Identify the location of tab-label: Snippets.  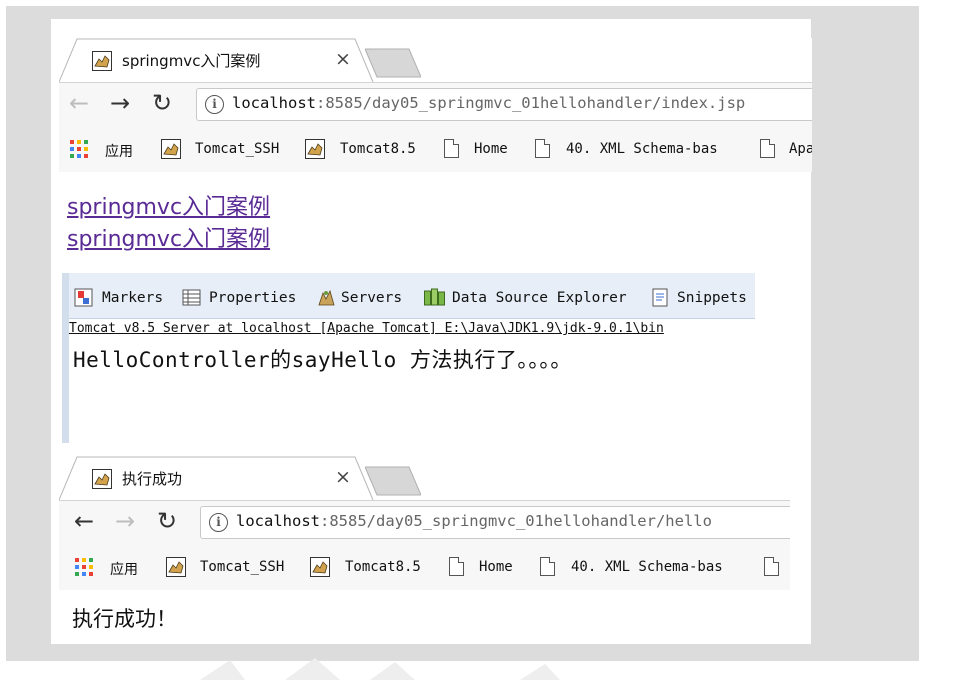
(712, 298).